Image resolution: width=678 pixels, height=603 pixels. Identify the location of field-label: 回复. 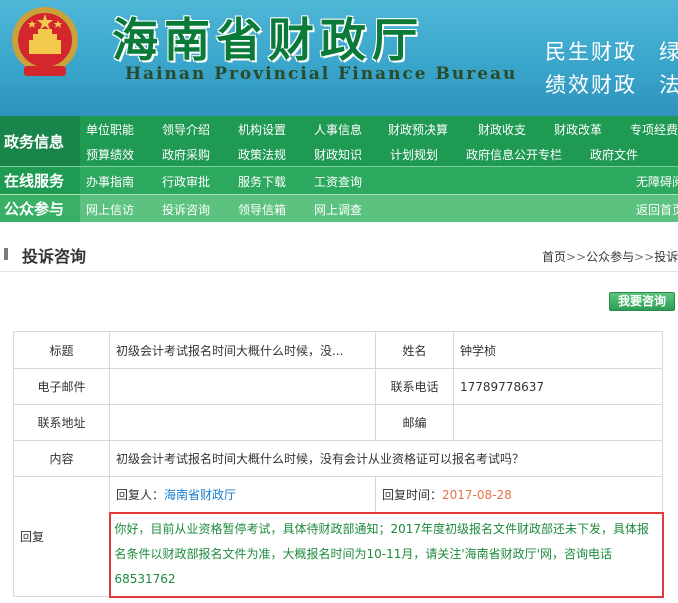
(61, 536).